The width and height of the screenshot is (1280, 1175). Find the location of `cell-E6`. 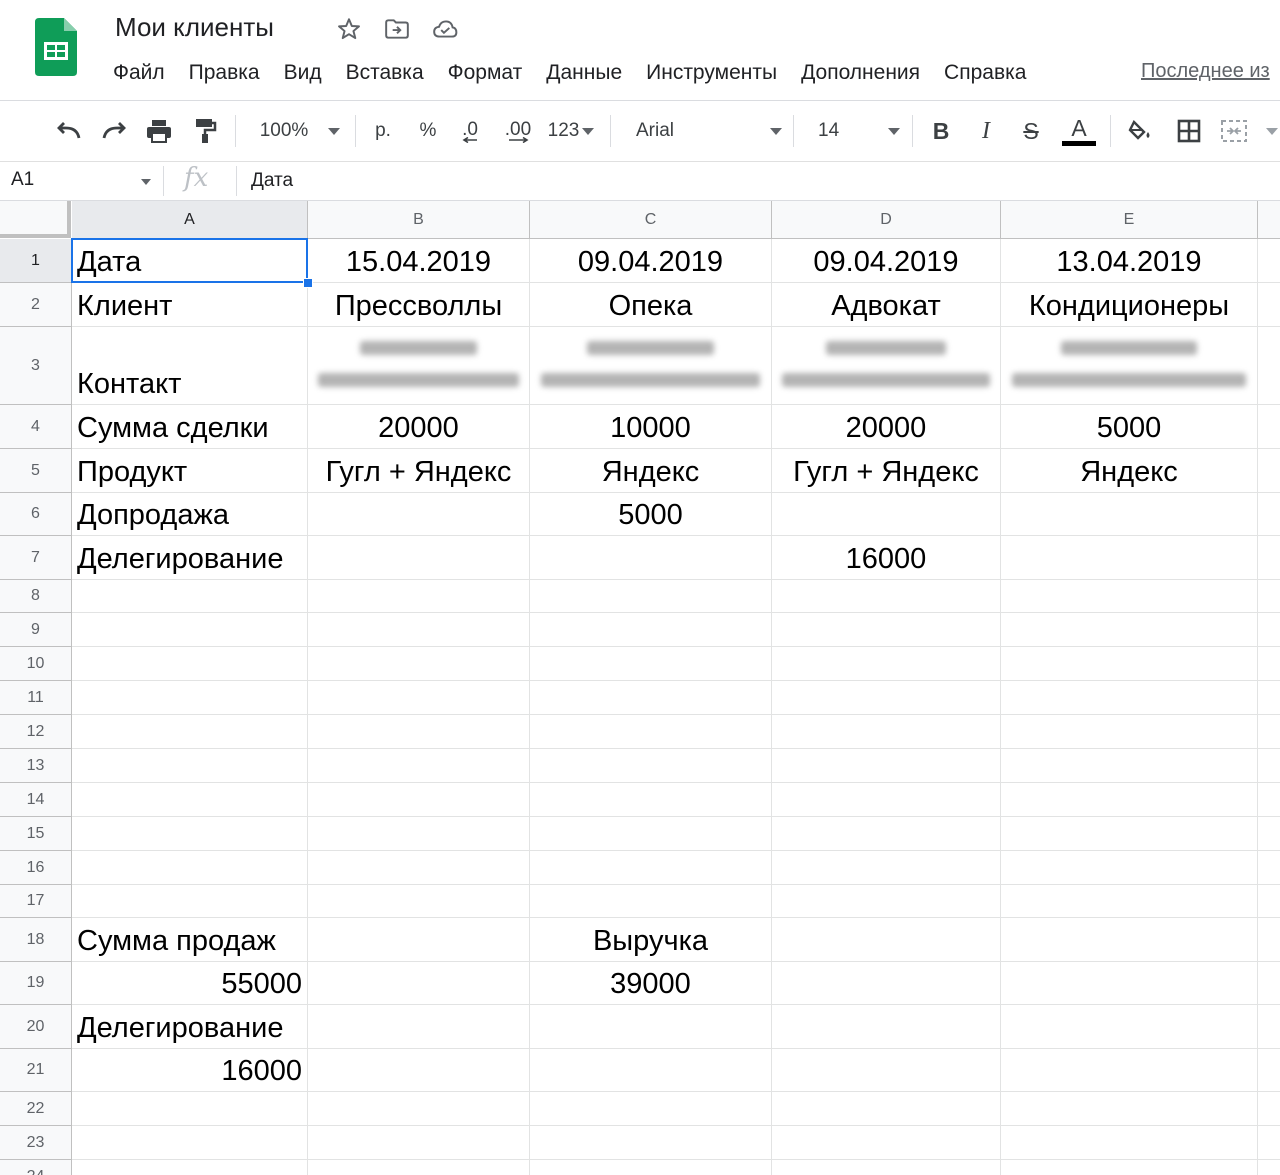

cell-E6 is located at coordinates (1129, 514).